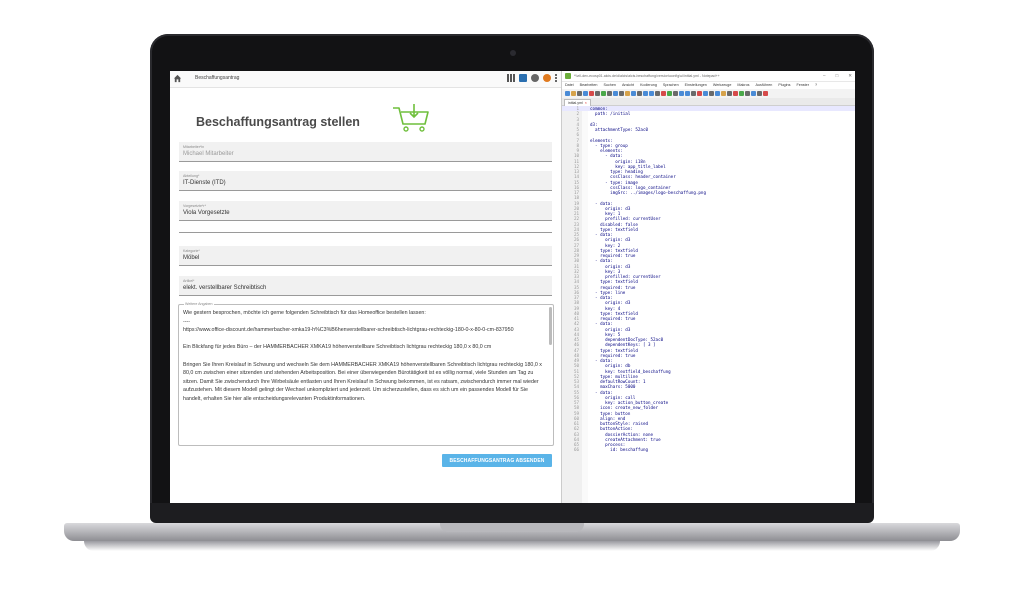 Image resolution: width=1024 pixels, height=589 pixels. I want to click on line-text: id: beschaffung, so click(619, 450).